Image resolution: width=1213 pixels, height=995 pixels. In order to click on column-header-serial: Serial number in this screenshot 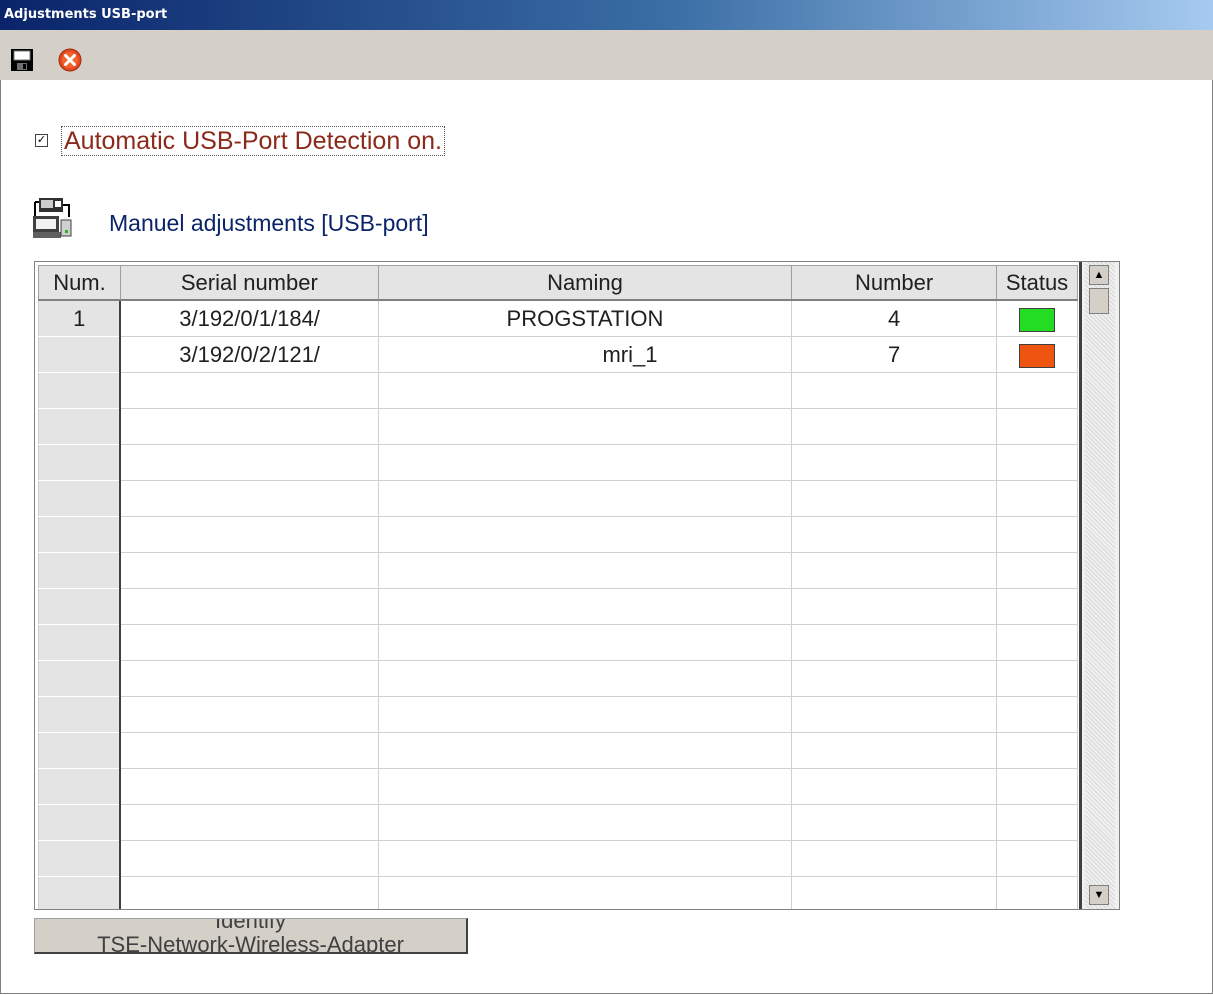, I will do `click(249, 283)`.